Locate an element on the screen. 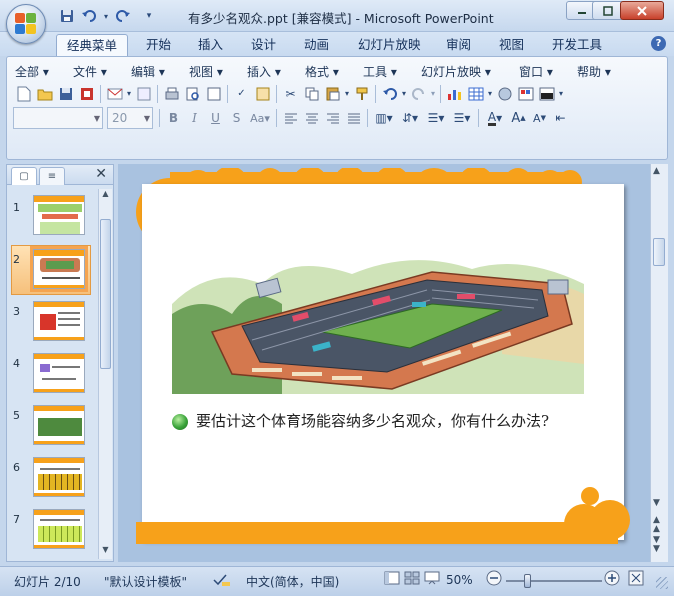 Image resolution: width=674 pixels, height=596 pixels. font-name-combo: ▼ is located at coordinates (58, 118).